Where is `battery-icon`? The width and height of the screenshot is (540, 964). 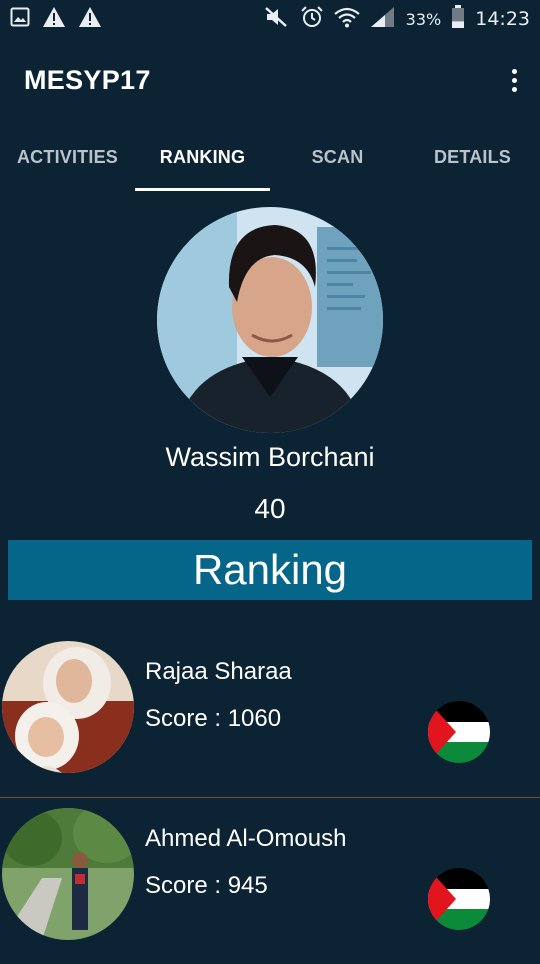
battery-icon is located at coordinates (458, 19).